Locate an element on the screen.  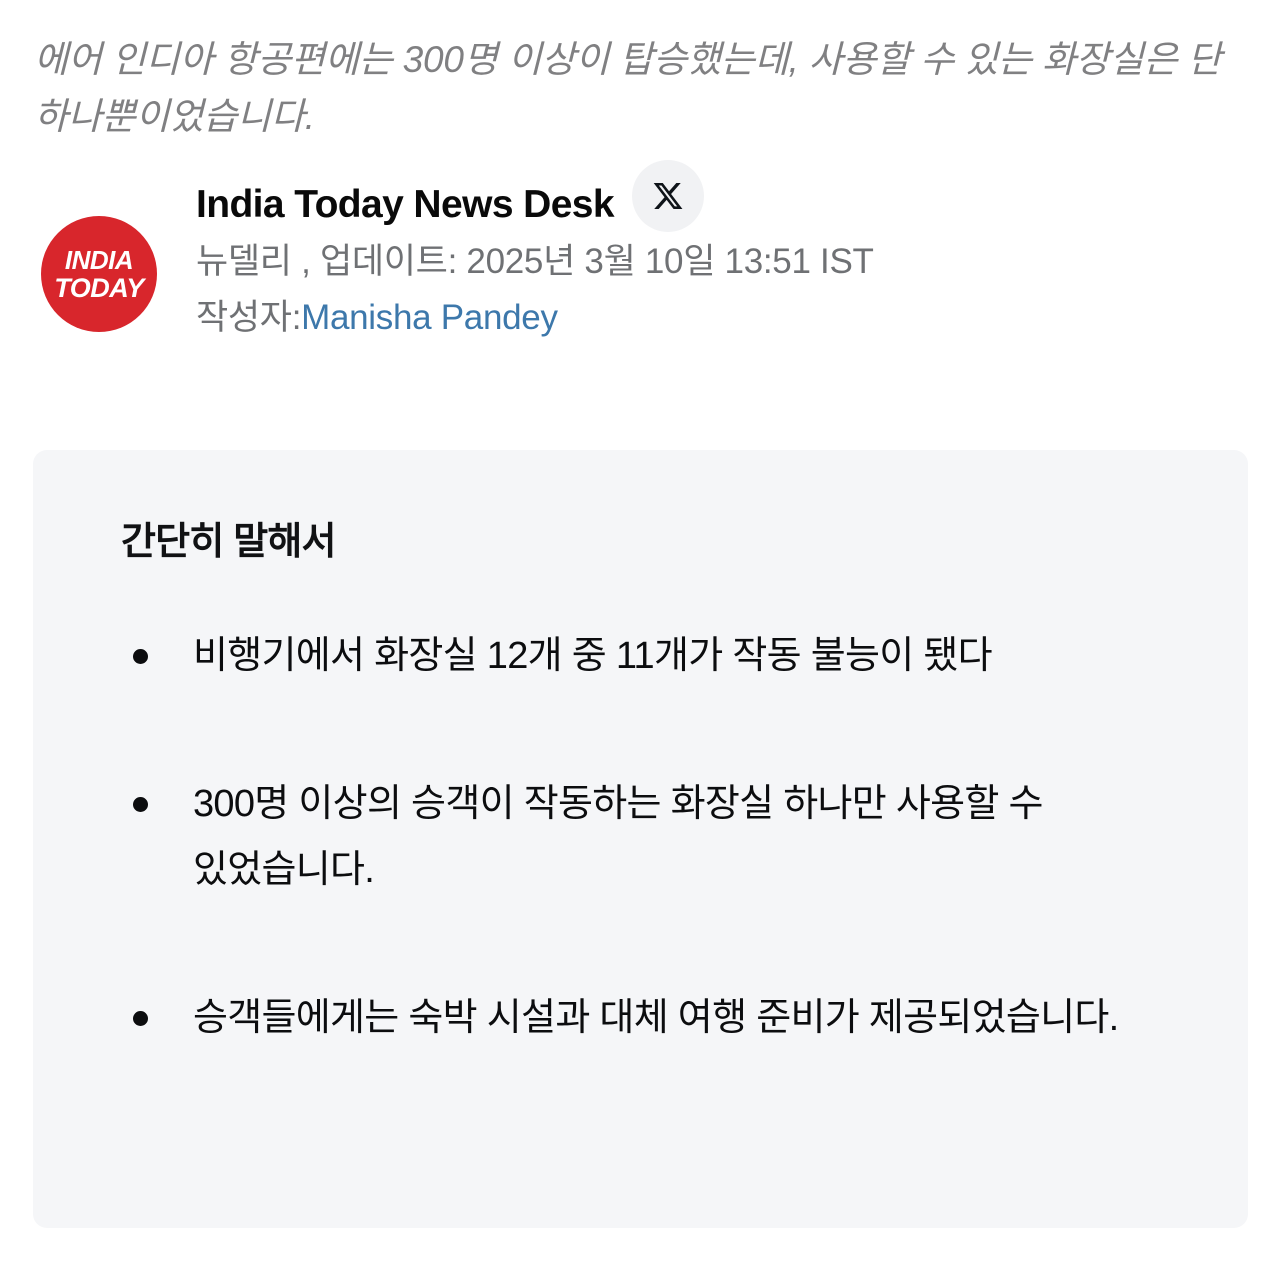
list-item: 승객들에게는 숙박 시설과 대체 여행 준비가 제공되었습니다. is located at coordinates (640, 1018).